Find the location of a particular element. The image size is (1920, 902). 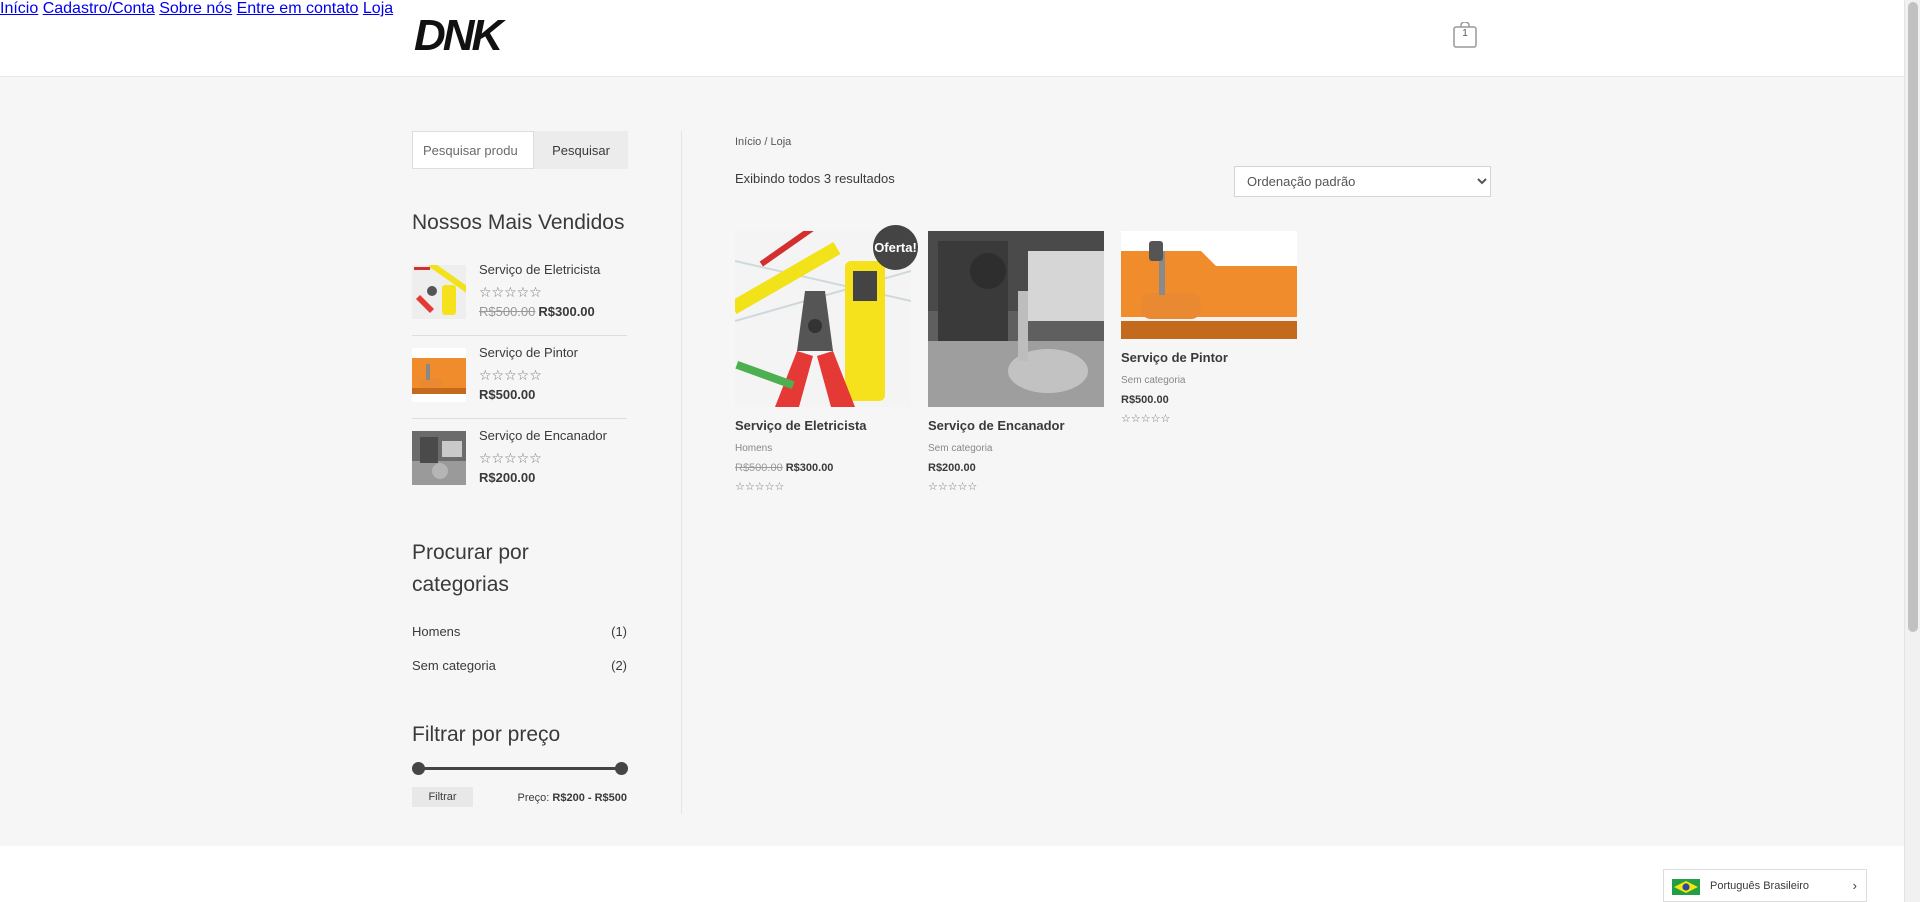

best-seller-item: Serviço de Encanador ☆☆☆☆☆ R$200.00 is located at coordinates (519, 469).